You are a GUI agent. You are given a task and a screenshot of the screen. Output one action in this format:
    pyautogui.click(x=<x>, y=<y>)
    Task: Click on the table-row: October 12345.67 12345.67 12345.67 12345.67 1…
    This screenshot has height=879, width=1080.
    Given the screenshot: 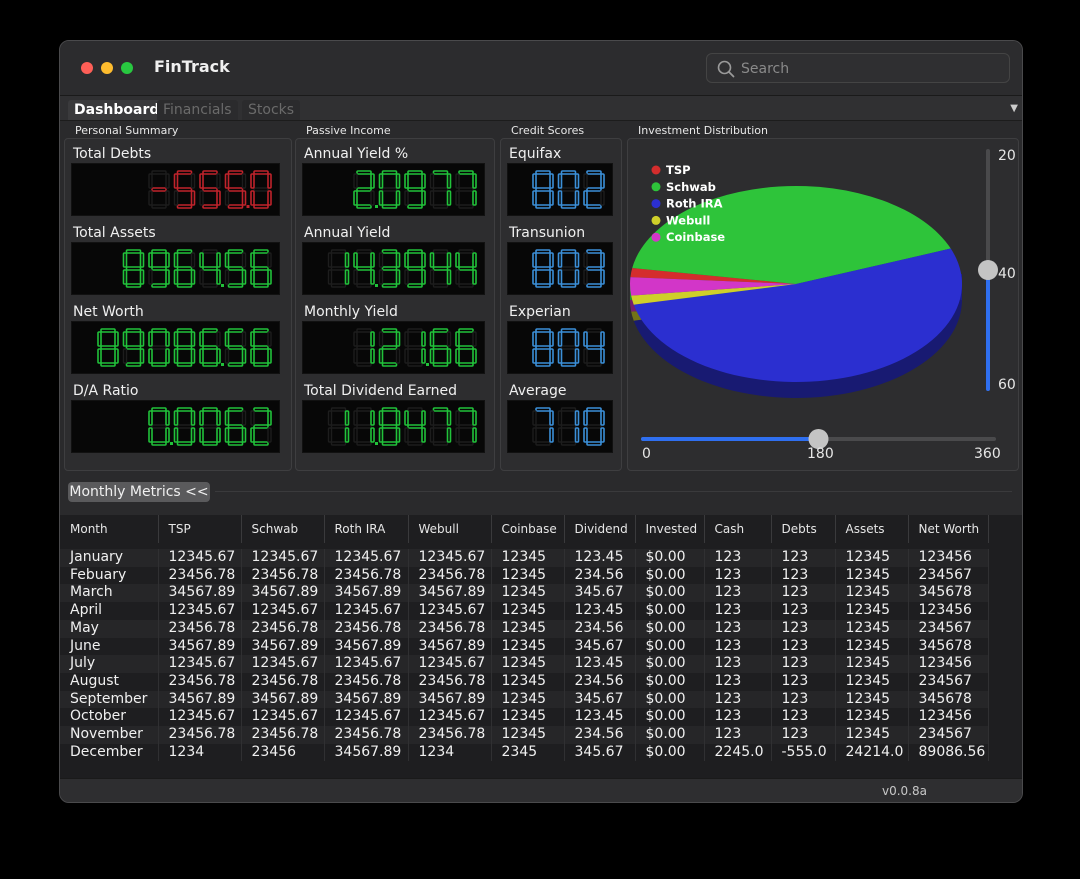 What is the action you would take?
    pyautogui.click(x=524, y=717)
    